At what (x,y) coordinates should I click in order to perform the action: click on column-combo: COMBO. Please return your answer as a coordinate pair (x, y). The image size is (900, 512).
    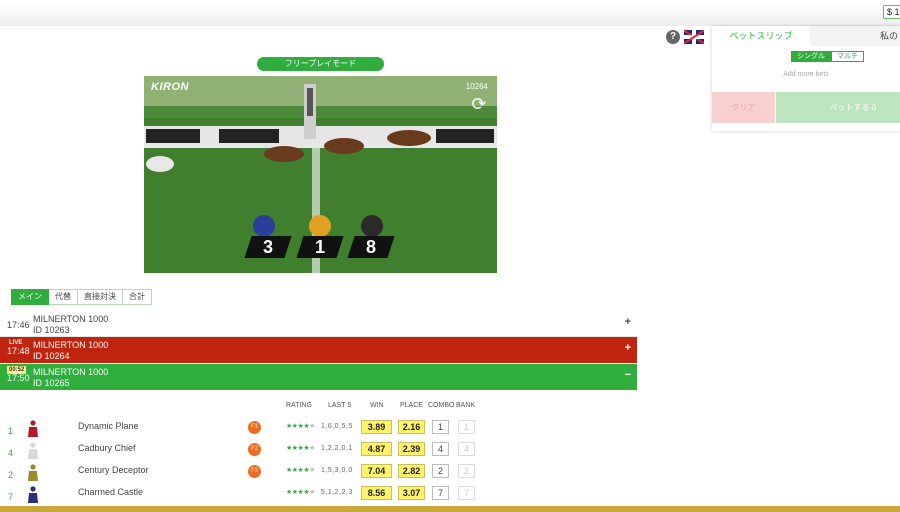
    Looking at the image, I should click on (441, 405).